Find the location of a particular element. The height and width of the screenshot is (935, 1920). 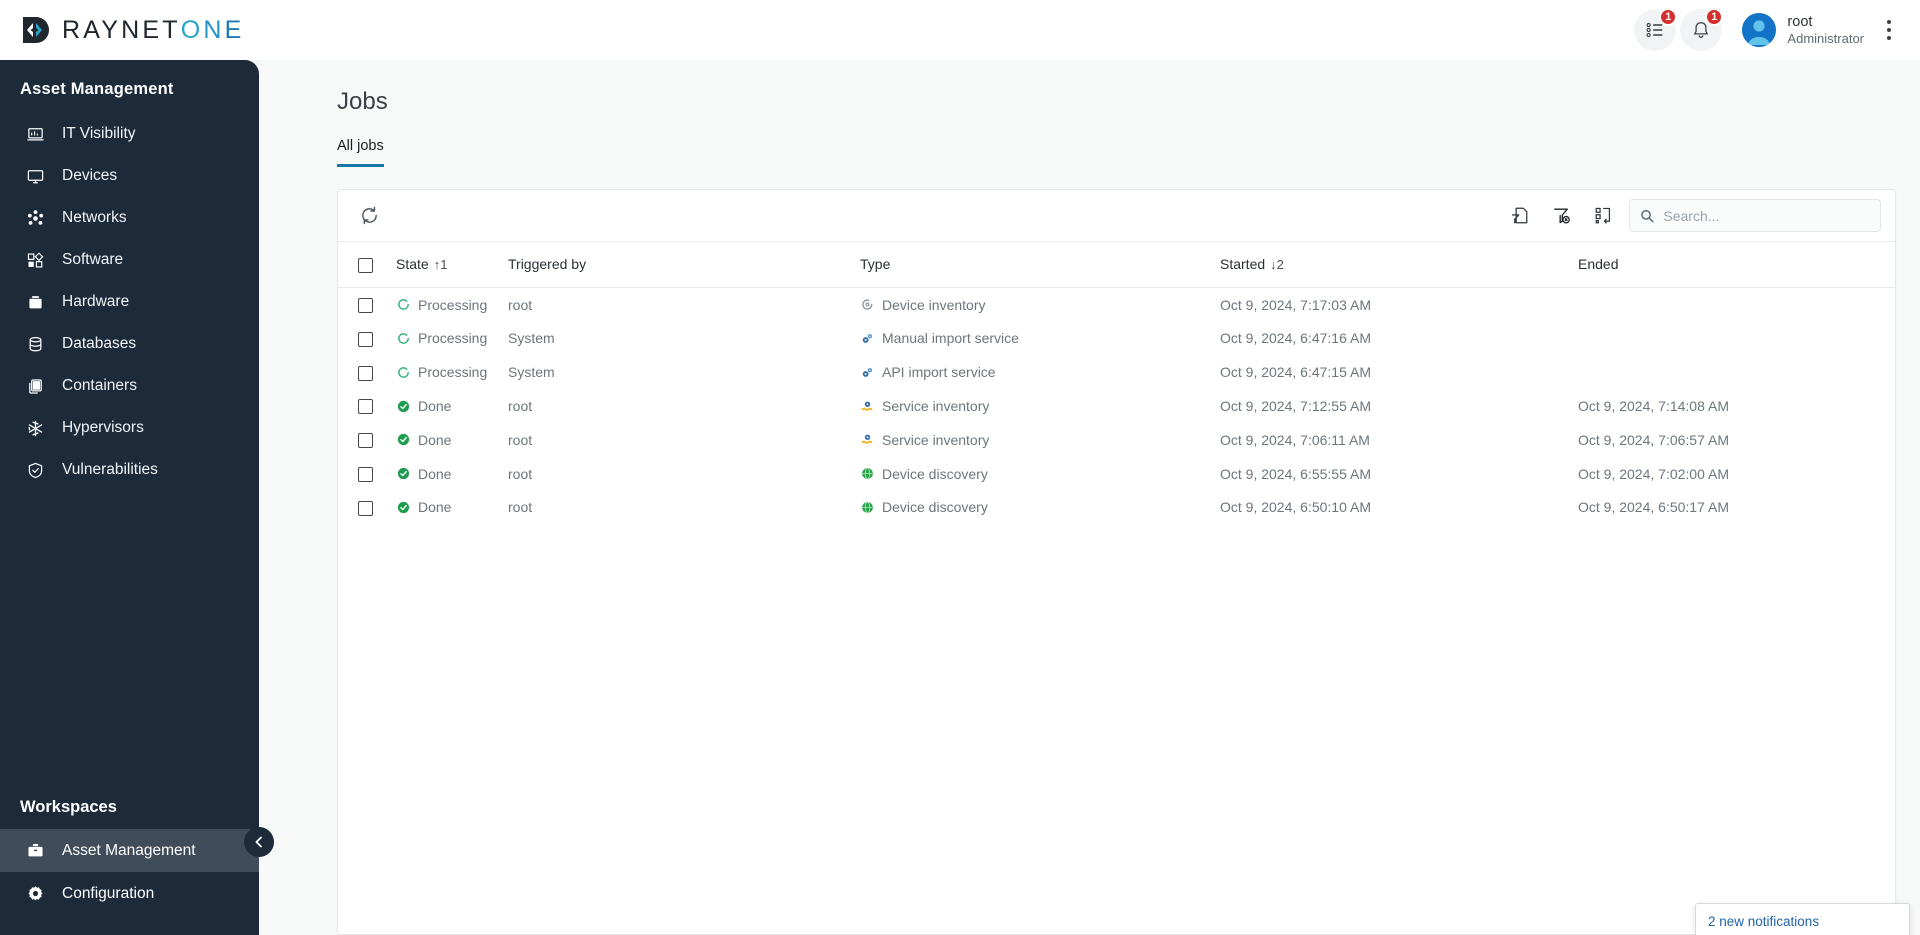

notification-toast: 2 new notifications is located at coordinates (1802, 919).